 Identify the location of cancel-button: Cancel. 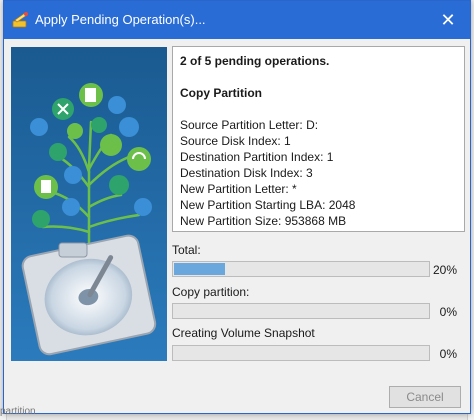
(425, 397).